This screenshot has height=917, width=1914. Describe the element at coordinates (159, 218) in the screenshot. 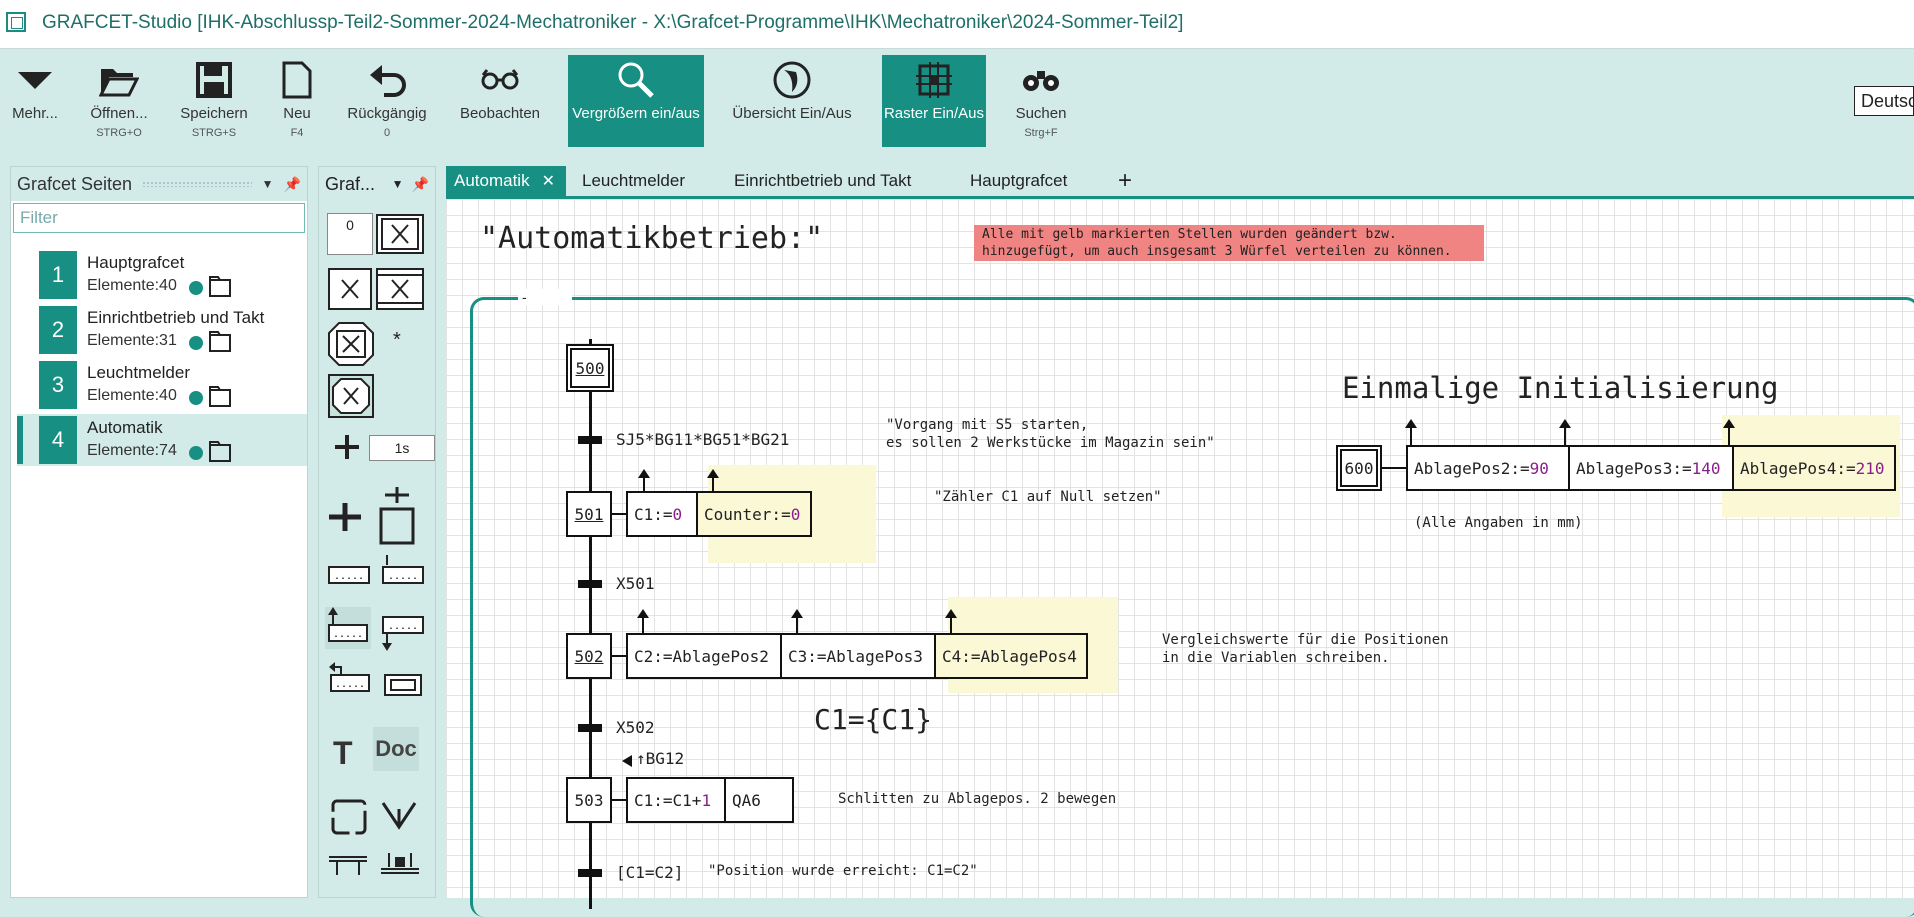

I see `filter-input: Filter` at that location.